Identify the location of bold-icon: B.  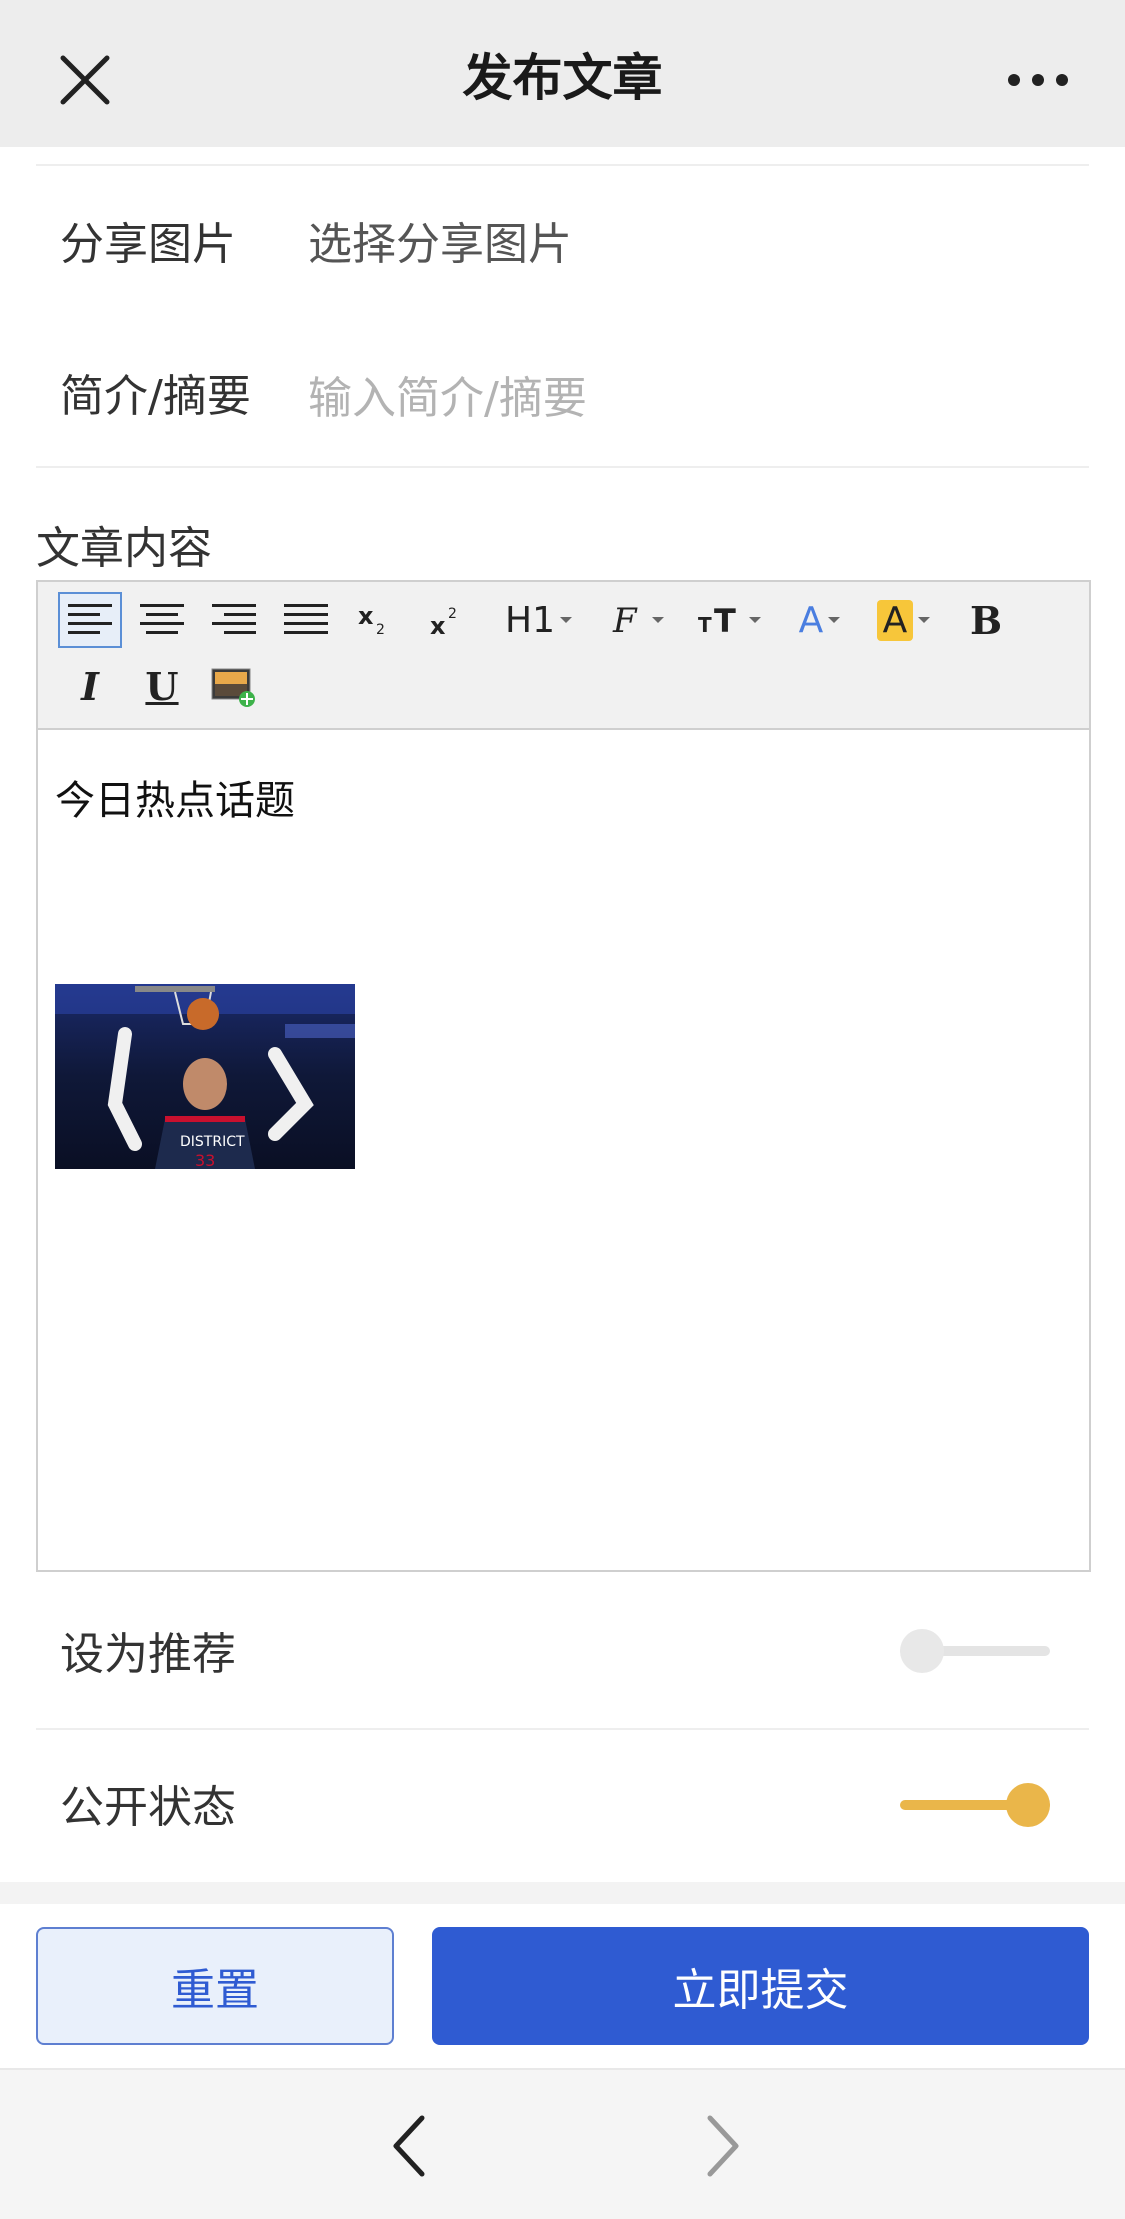
(986, 620).